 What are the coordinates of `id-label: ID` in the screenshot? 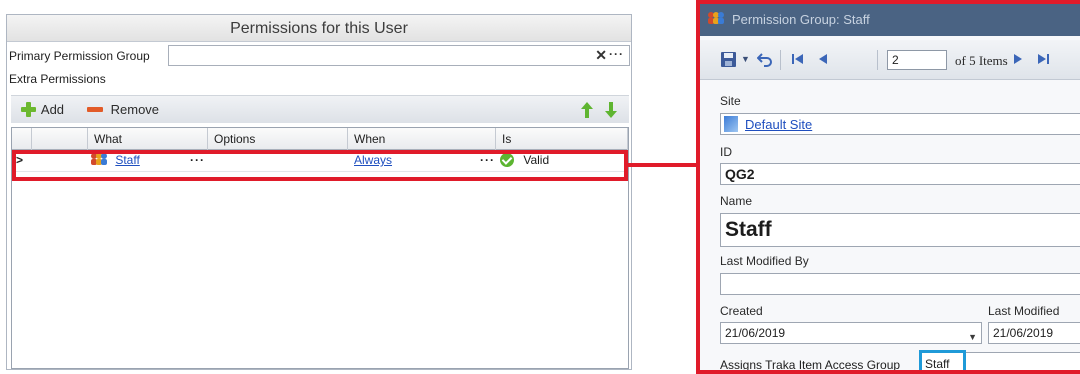 It's located at (726, 152).